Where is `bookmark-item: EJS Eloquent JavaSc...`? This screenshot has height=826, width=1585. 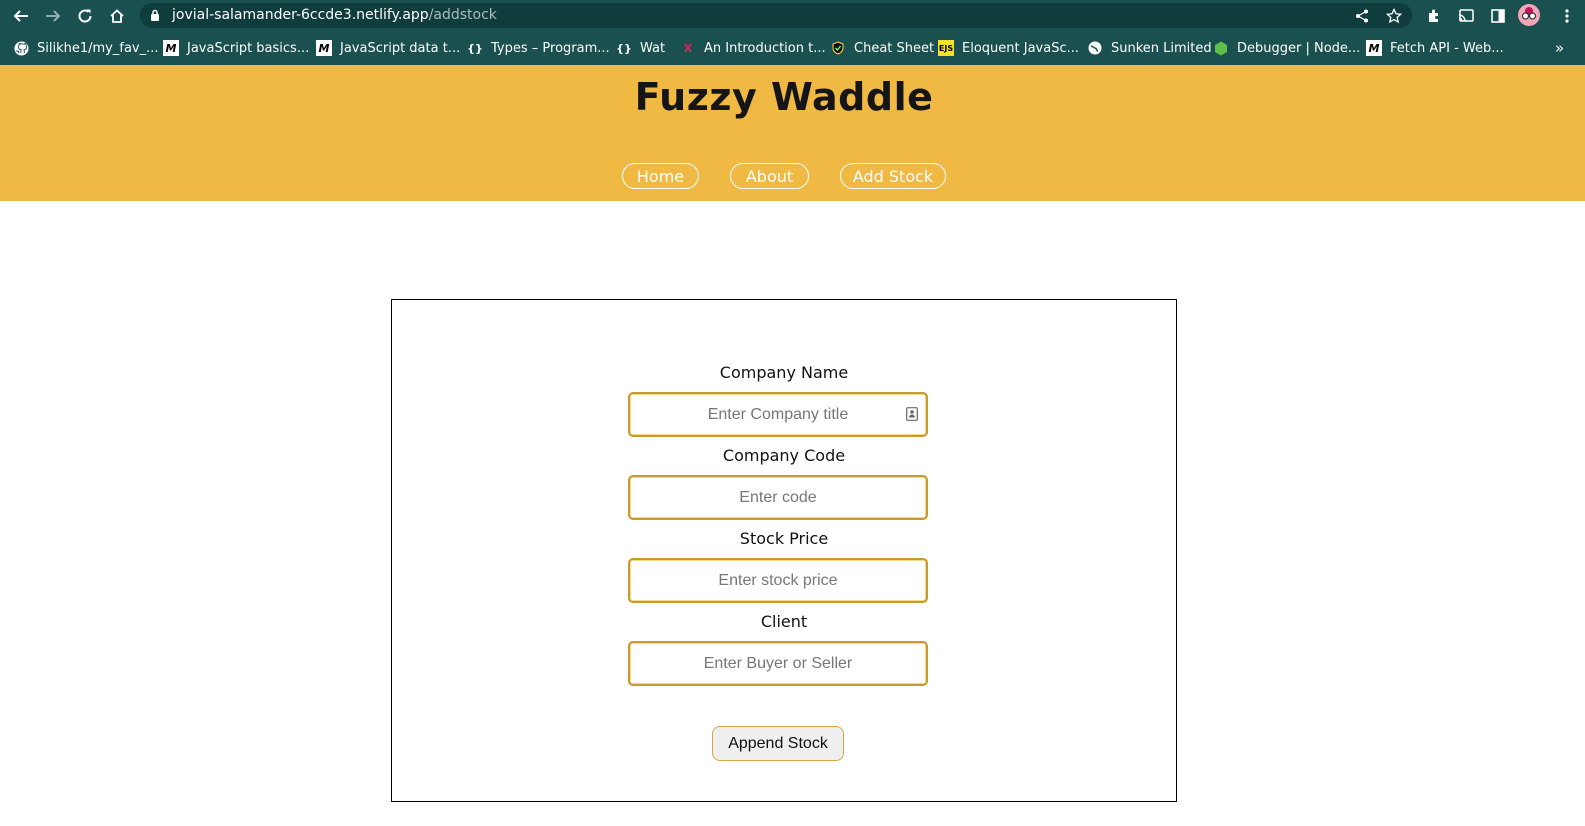
bookmark-item: EJS Eloquent JavaSc... is located at coordinates (1008, 48).